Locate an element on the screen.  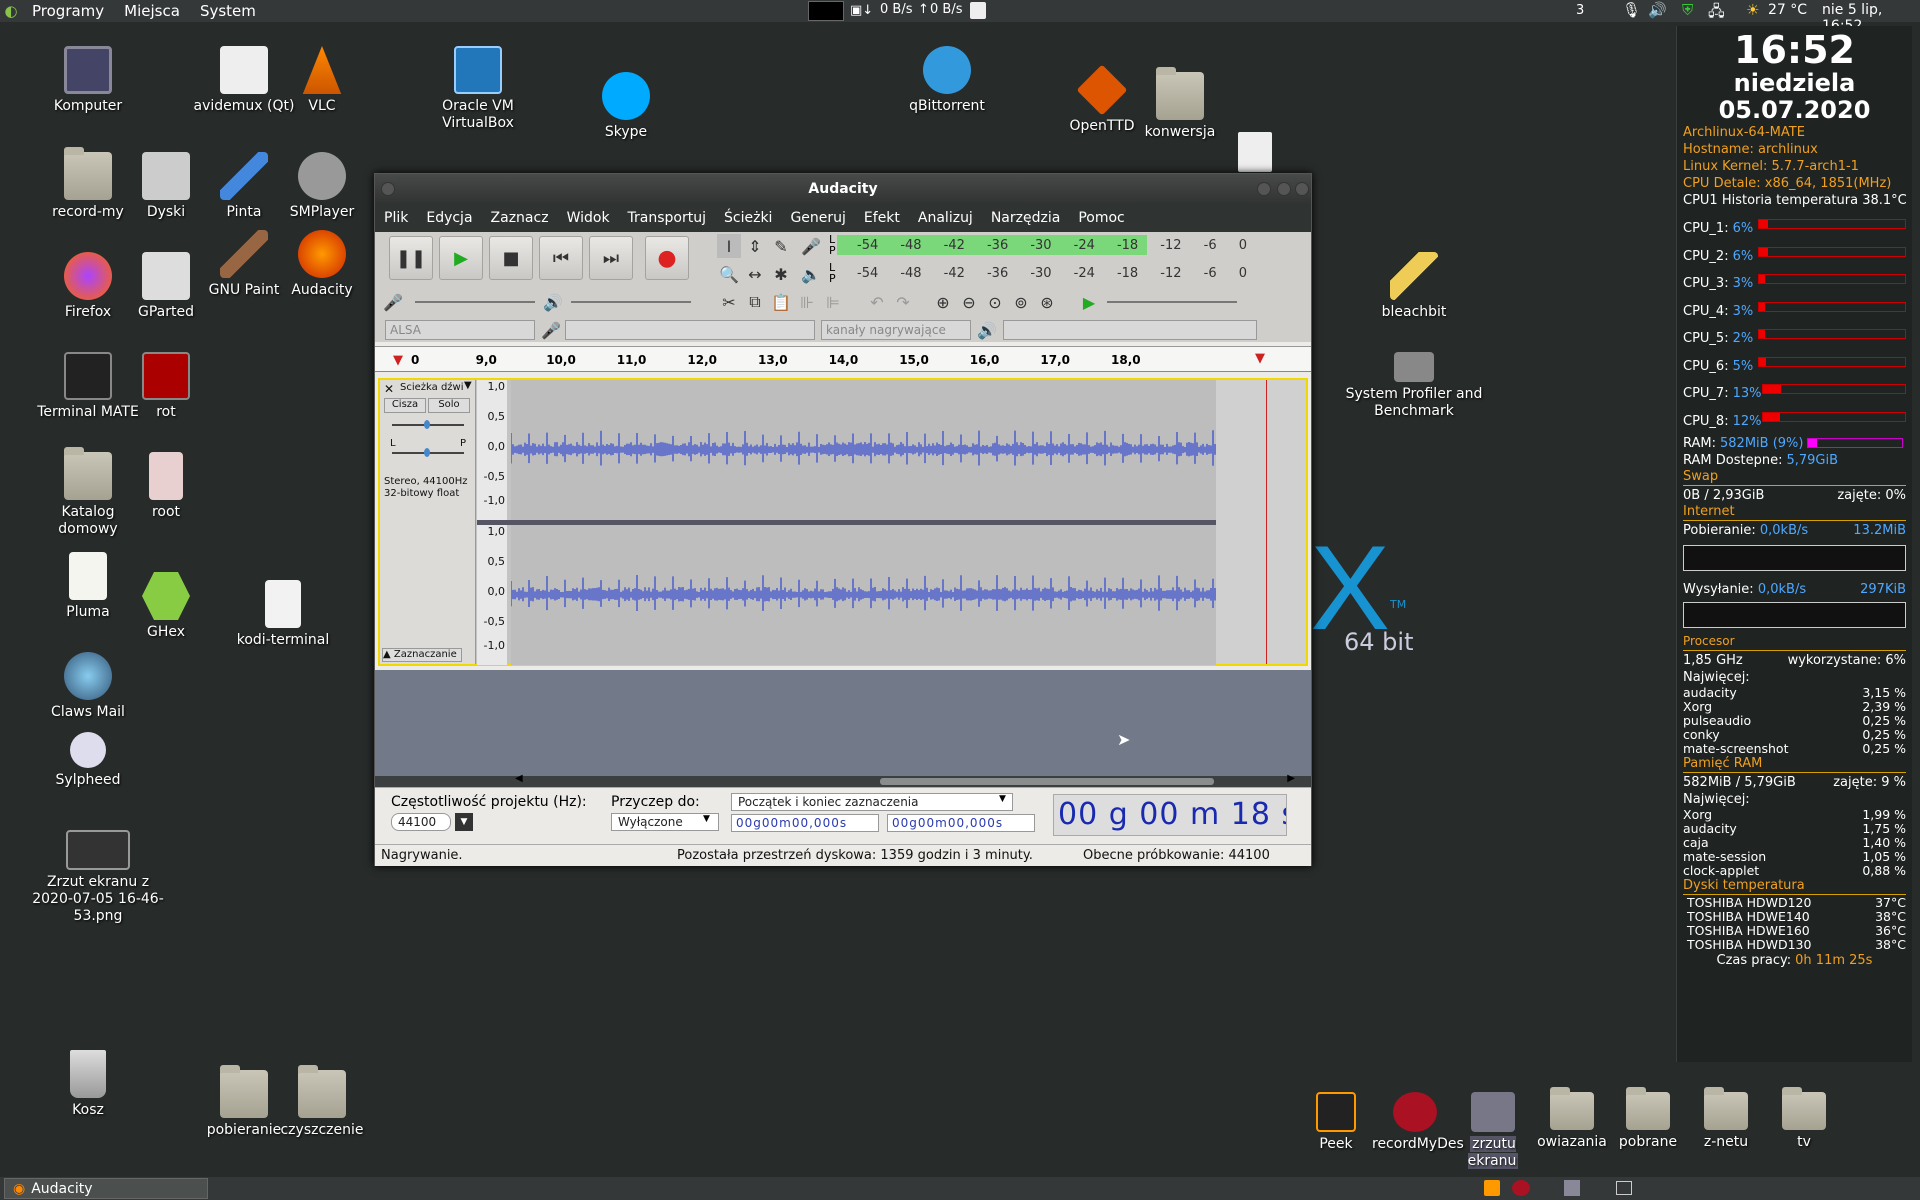
pan-slider-thumb is located at coordinates (427, 452).